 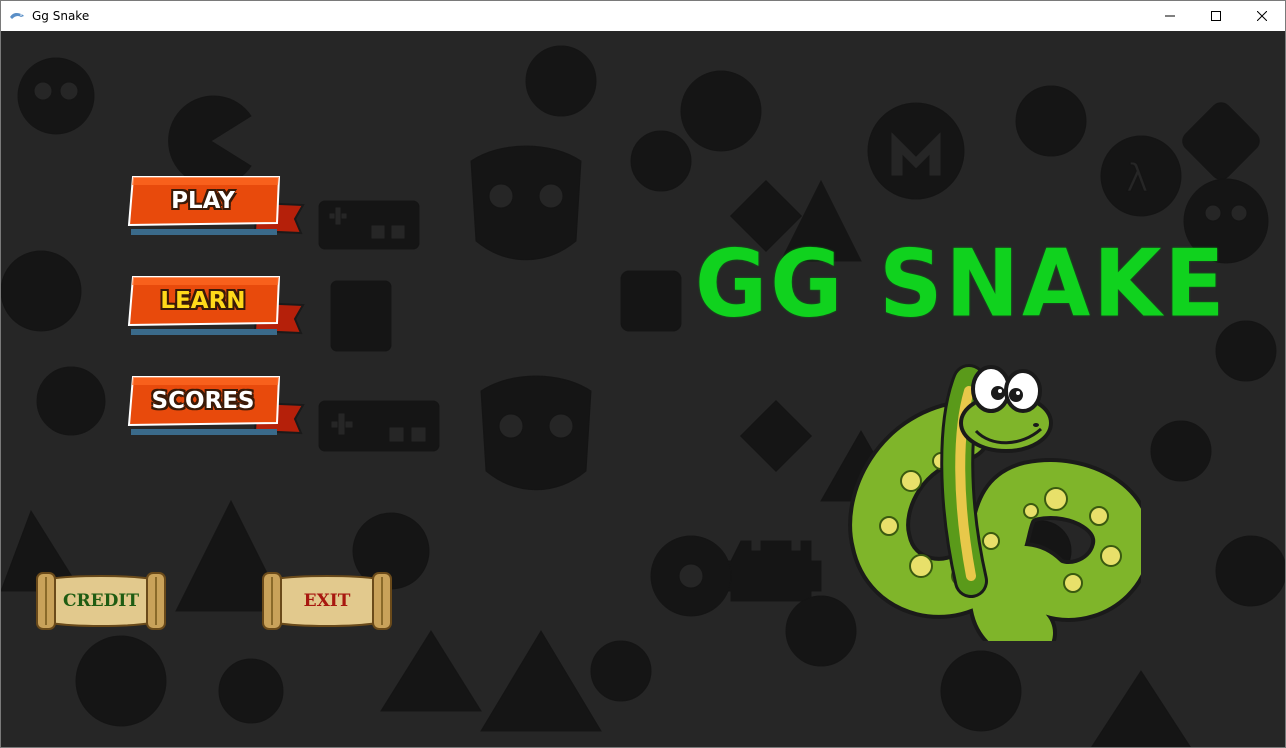 I want to click on close-button, so click(x=1262, y=16).